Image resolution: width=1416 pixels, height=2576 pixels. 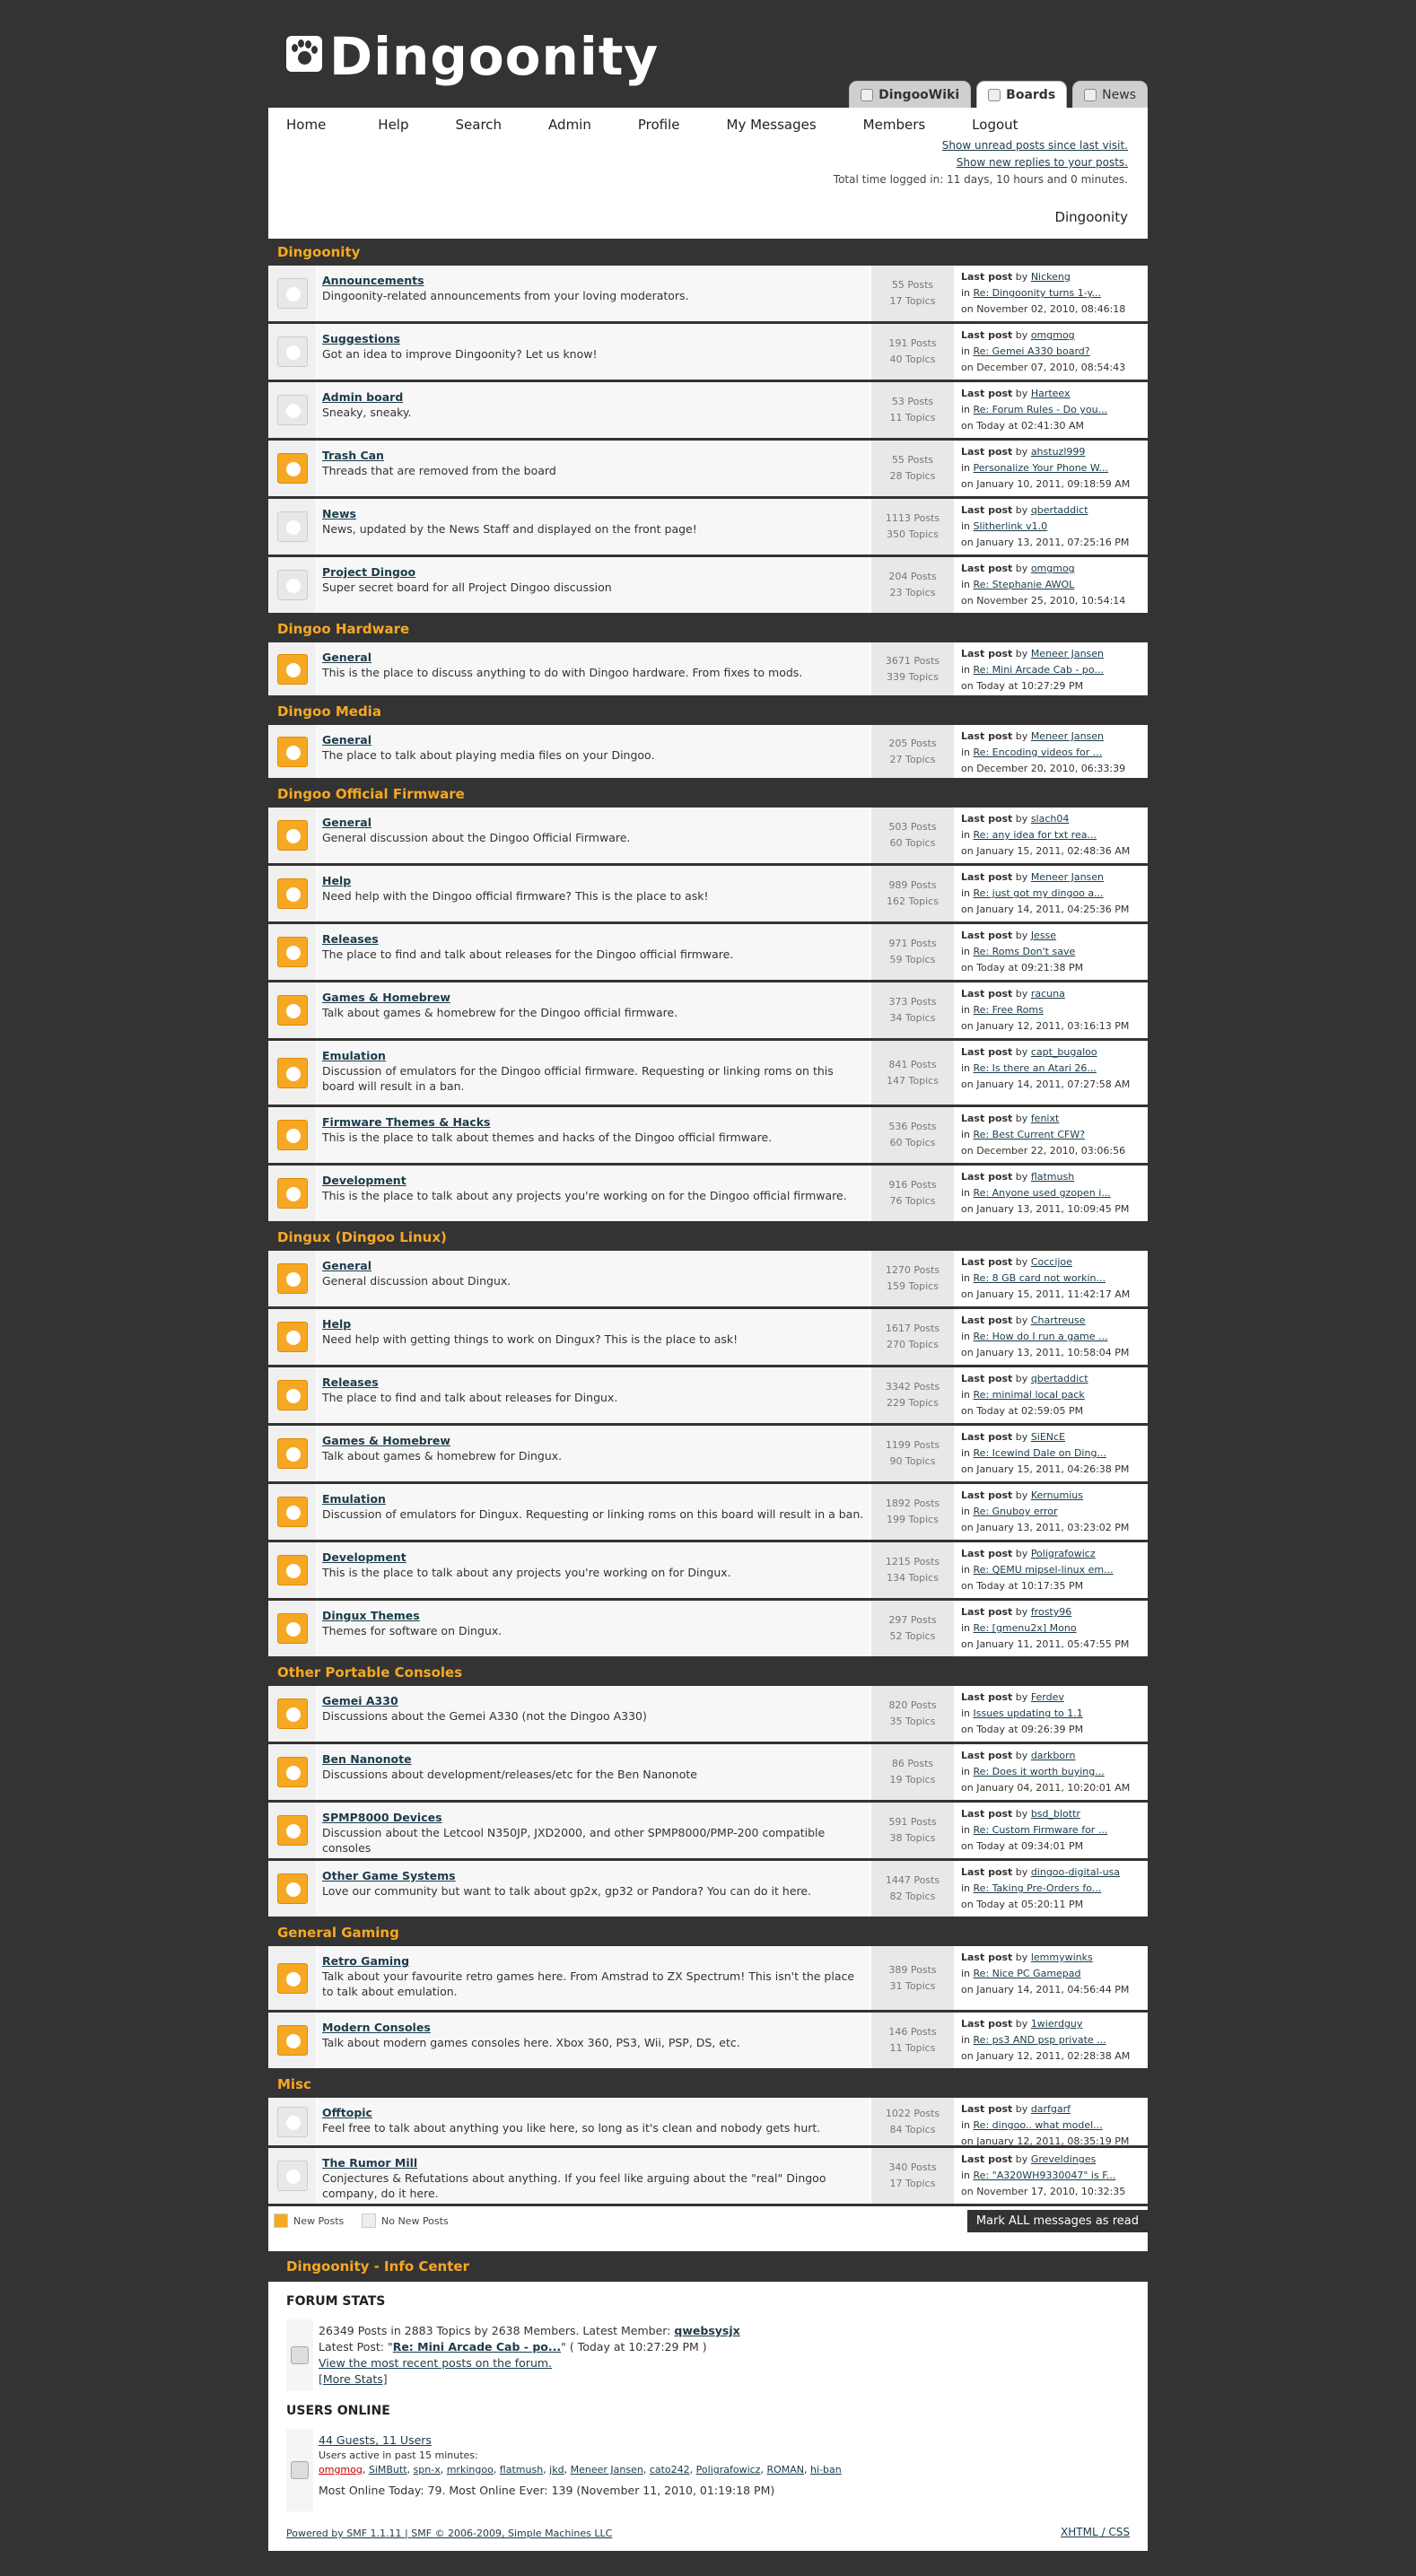 I want to click on last-post-user-link: racuna, so click(x=1048, y=994).